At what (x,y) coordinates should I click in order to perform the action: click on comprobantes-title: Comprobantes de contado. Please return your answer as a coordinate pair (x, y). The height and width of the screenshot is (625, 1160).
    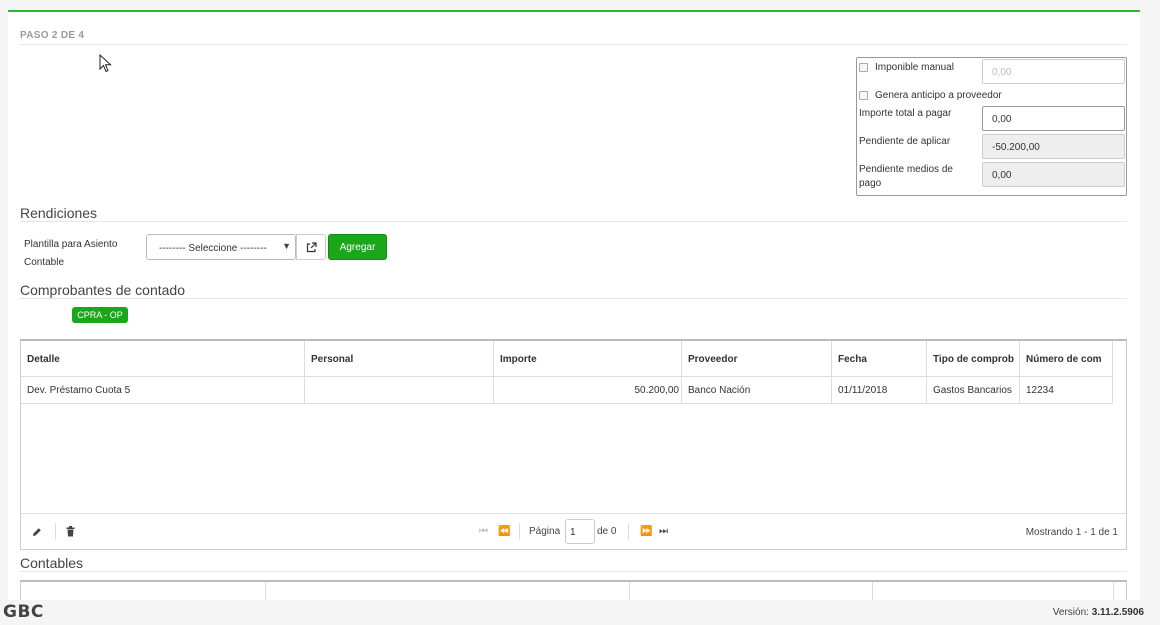
    Looking at the image, I should click on (102, 290).